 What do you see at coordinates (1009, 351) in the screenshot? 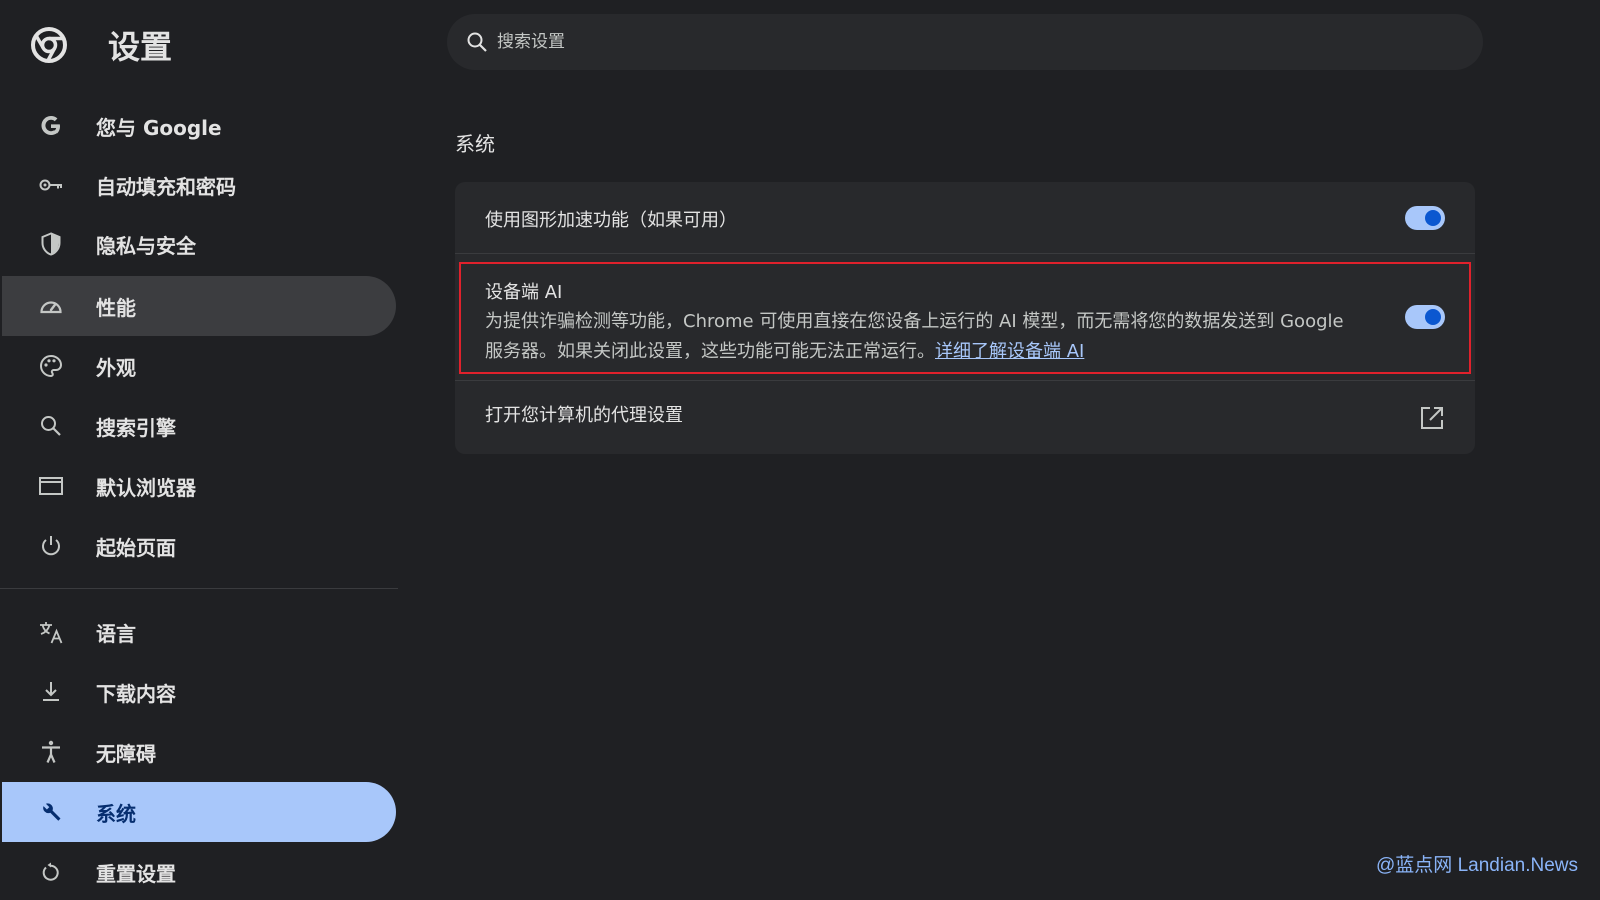
I see `learn-more-link: 详细了解设备端 AI` at bounding box center [1009, 351].